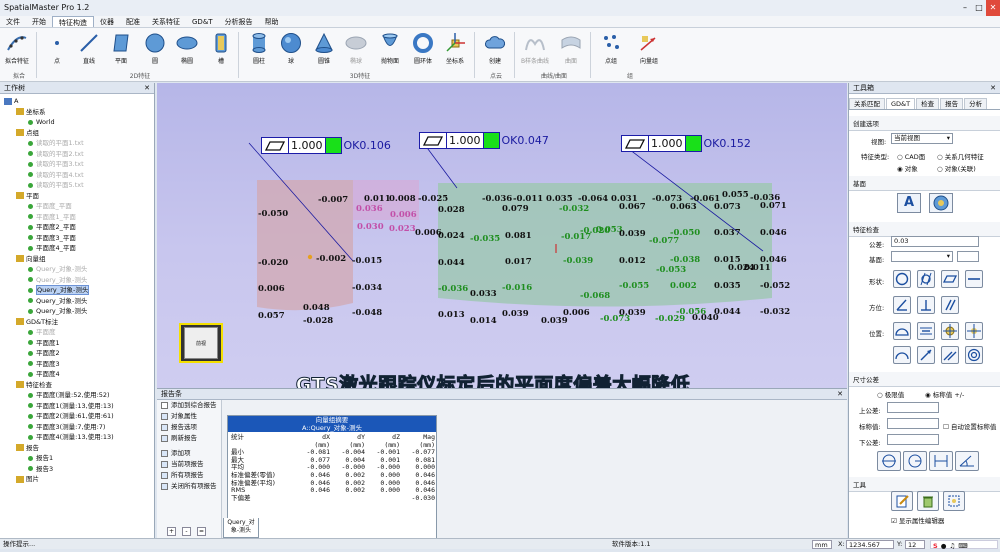 The height and width of the screenshot is (552, 1000). Describe the element at coordinates (39, 21) in the screenshot. I see `menu-start: 开始` at that location.